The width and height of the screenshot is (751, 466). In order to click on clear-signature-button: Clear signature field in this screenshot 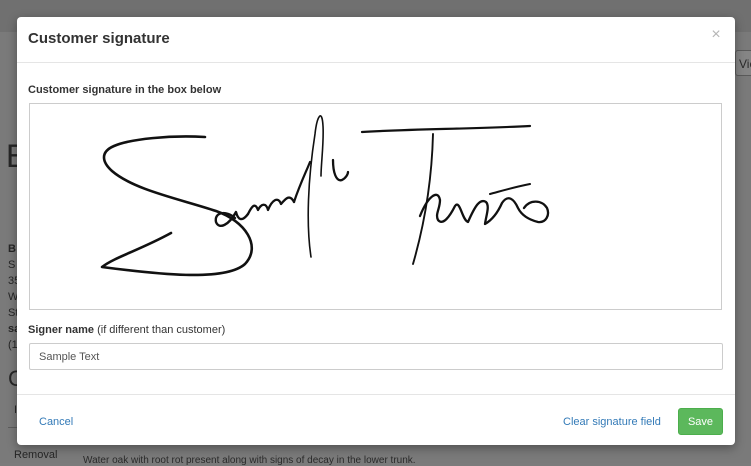, I will do `click(612, 422)`.